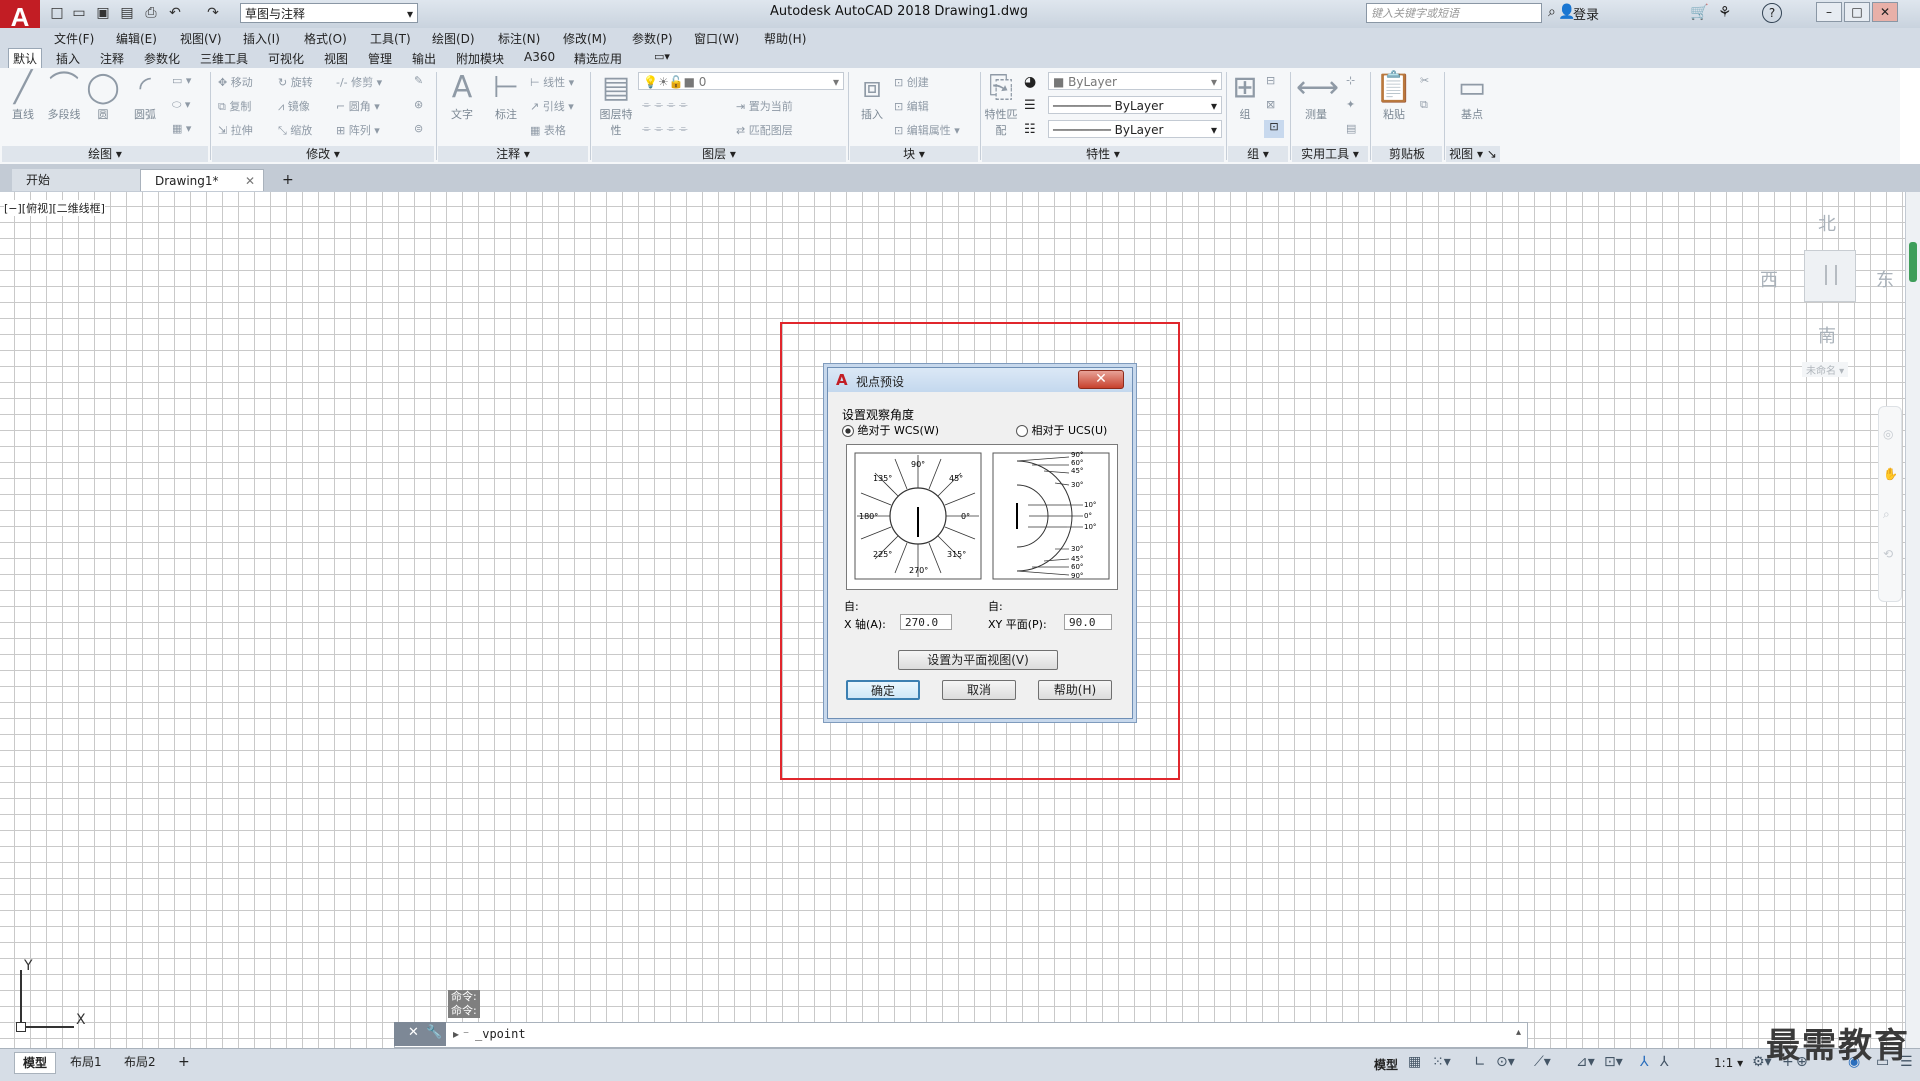 The width and height of the screenshot is (1920, 1081). What do you see at coordinates (235, 130) in the screenshot?
I see `stretch-button: ⇲ 拉伸` at bounding box center [235, 130].